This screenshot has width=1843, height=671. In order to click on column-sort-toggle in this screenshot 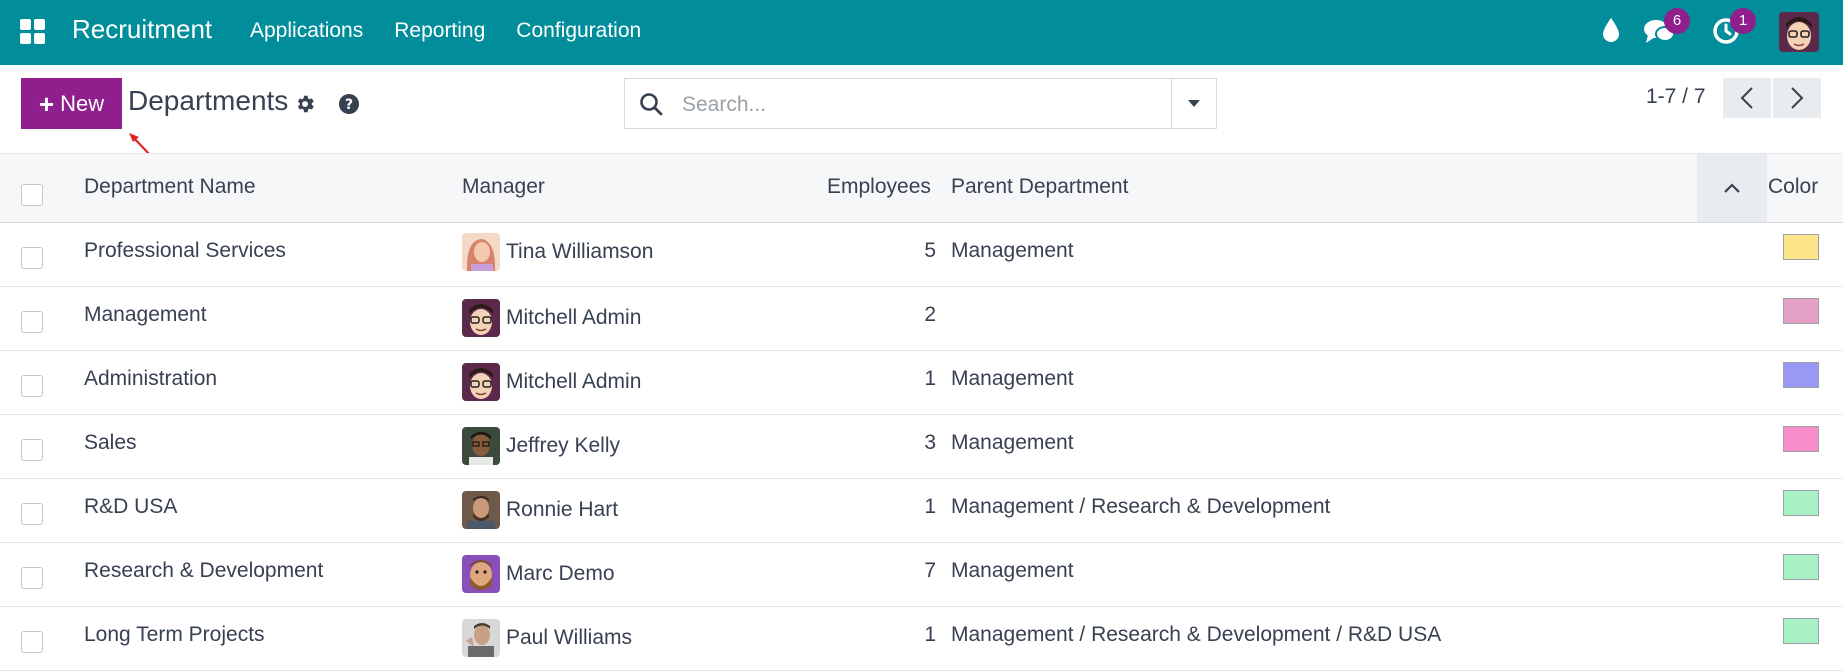, I will do `click(1732, 188)`.